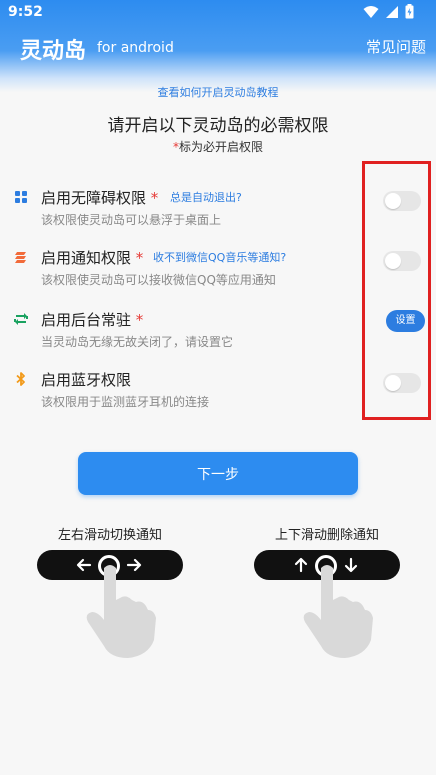  Describe the element at coordinates (218, 46) in the screenshot. I see `app-header: 9:52 灵动岛 for android 常见问题` at that location.